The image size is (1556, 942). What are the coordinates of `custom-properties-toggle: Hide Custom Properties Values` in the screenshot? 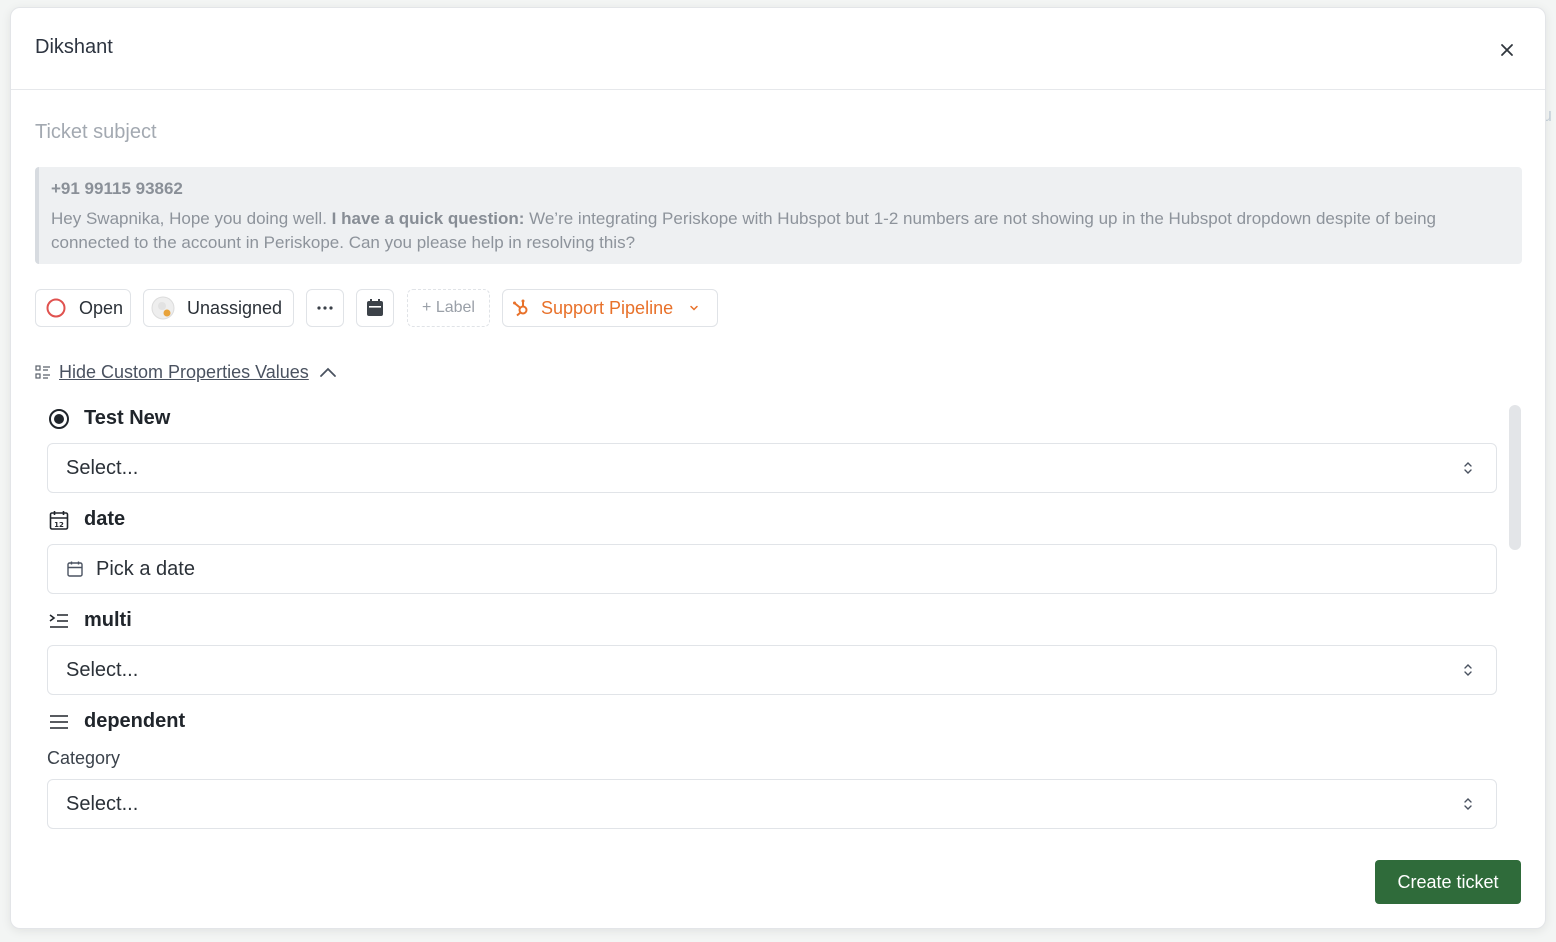 It's located at (186, 372).